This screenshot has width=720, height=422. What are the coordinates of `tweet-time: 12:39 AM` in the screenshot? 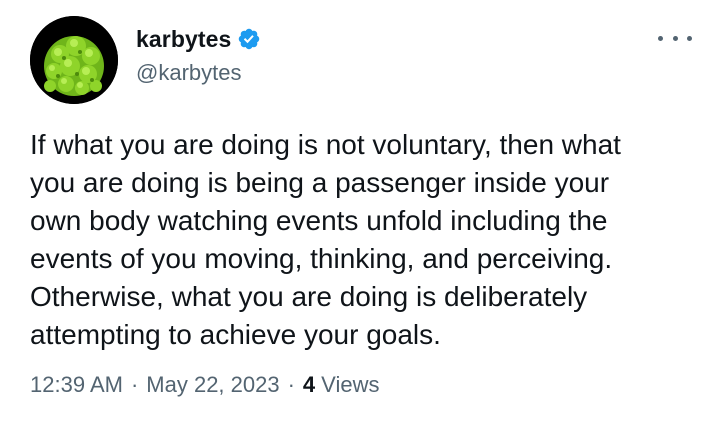 It's located at (76, 385).